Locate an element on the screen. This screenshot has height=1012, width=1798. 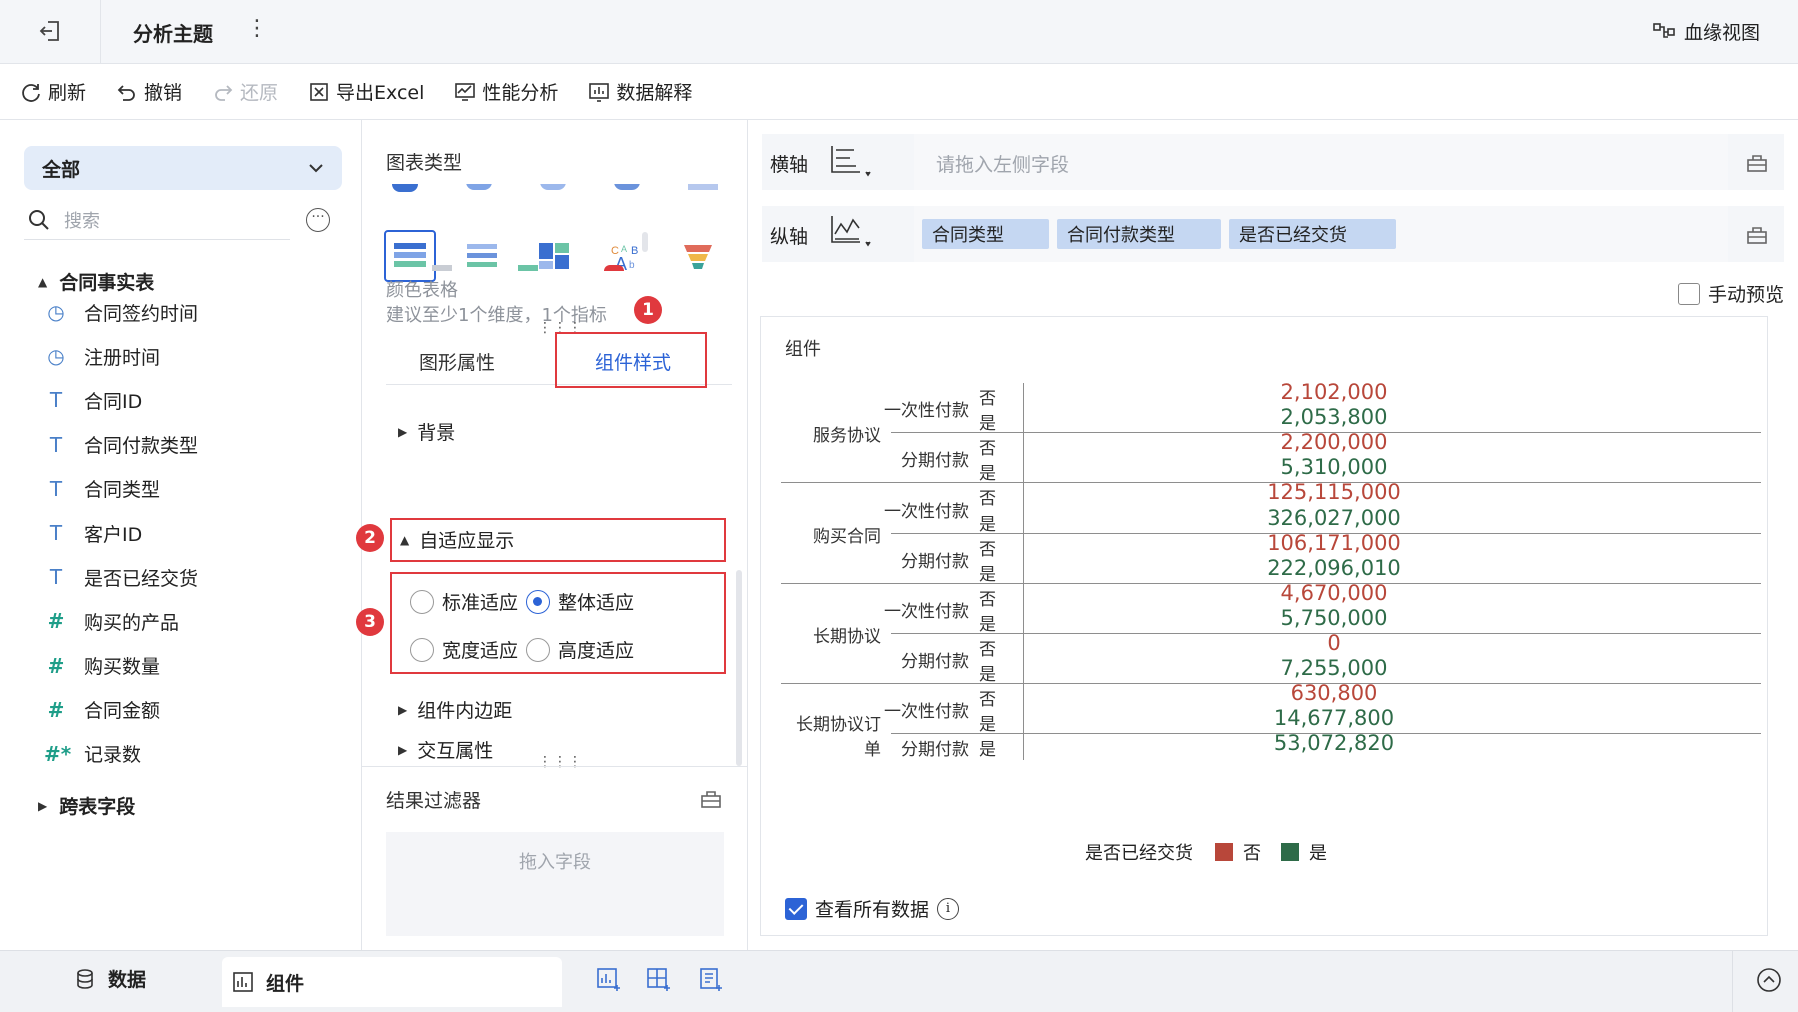
adaptive-display-section: ▲ 自适应显示 is located at coordinates (457, 539).